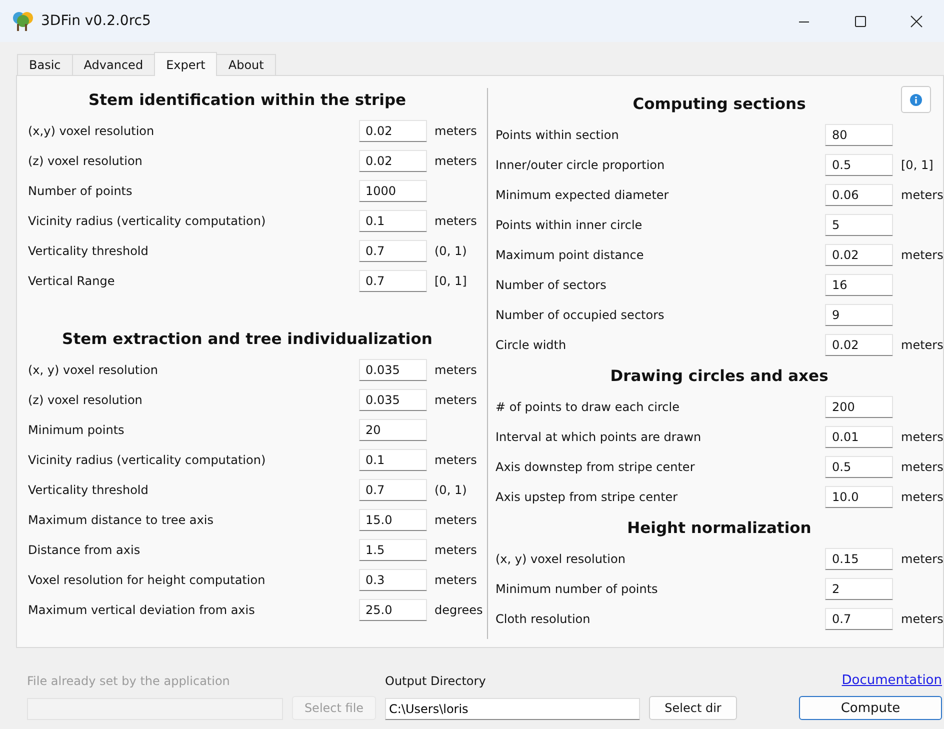 The width and height of the screenshot is (944, 729). What do you see at coordinates (23, 21) in the screenshot?
I see `tree-icon` at bounding box center [23, 21].